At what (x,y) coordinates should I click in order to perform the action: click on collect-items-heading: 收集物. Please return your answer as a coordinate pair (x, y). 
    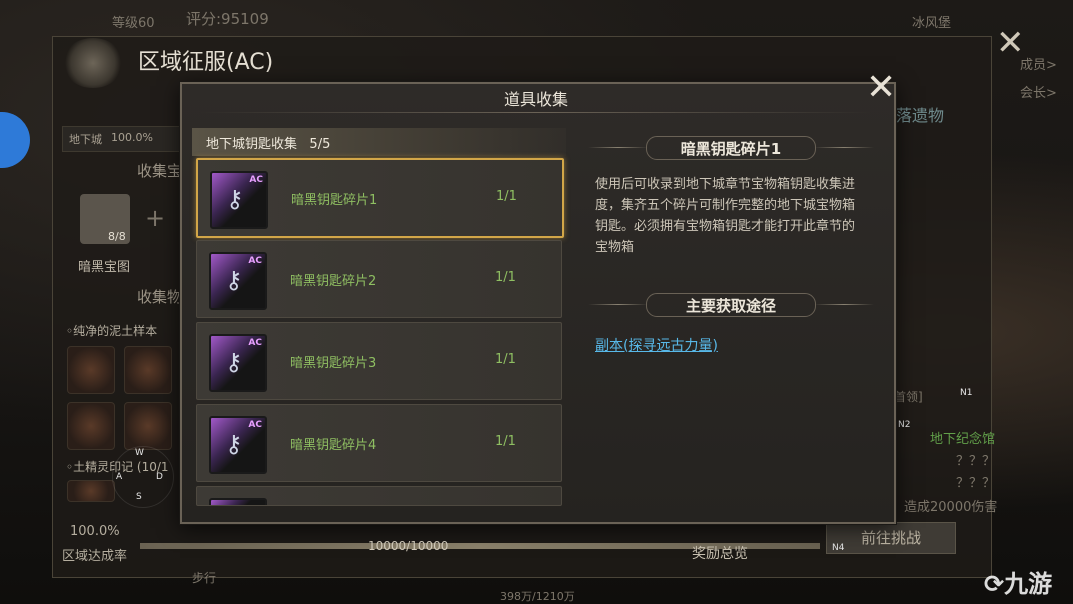
    Looking at the image, I should click on (160, 297).